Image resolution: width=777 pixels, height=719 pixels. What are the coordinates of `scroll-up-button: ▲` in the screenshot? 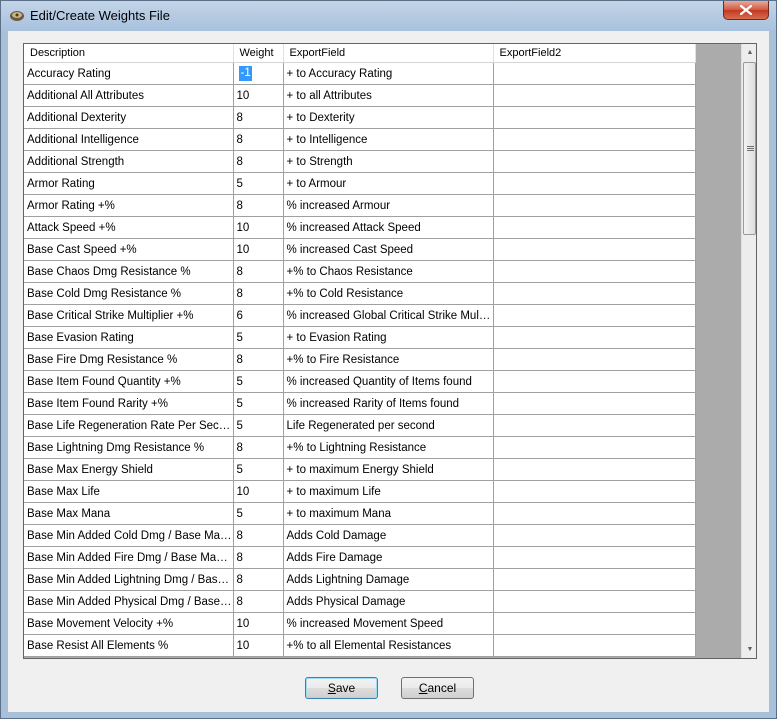 It's located at (749, 52).